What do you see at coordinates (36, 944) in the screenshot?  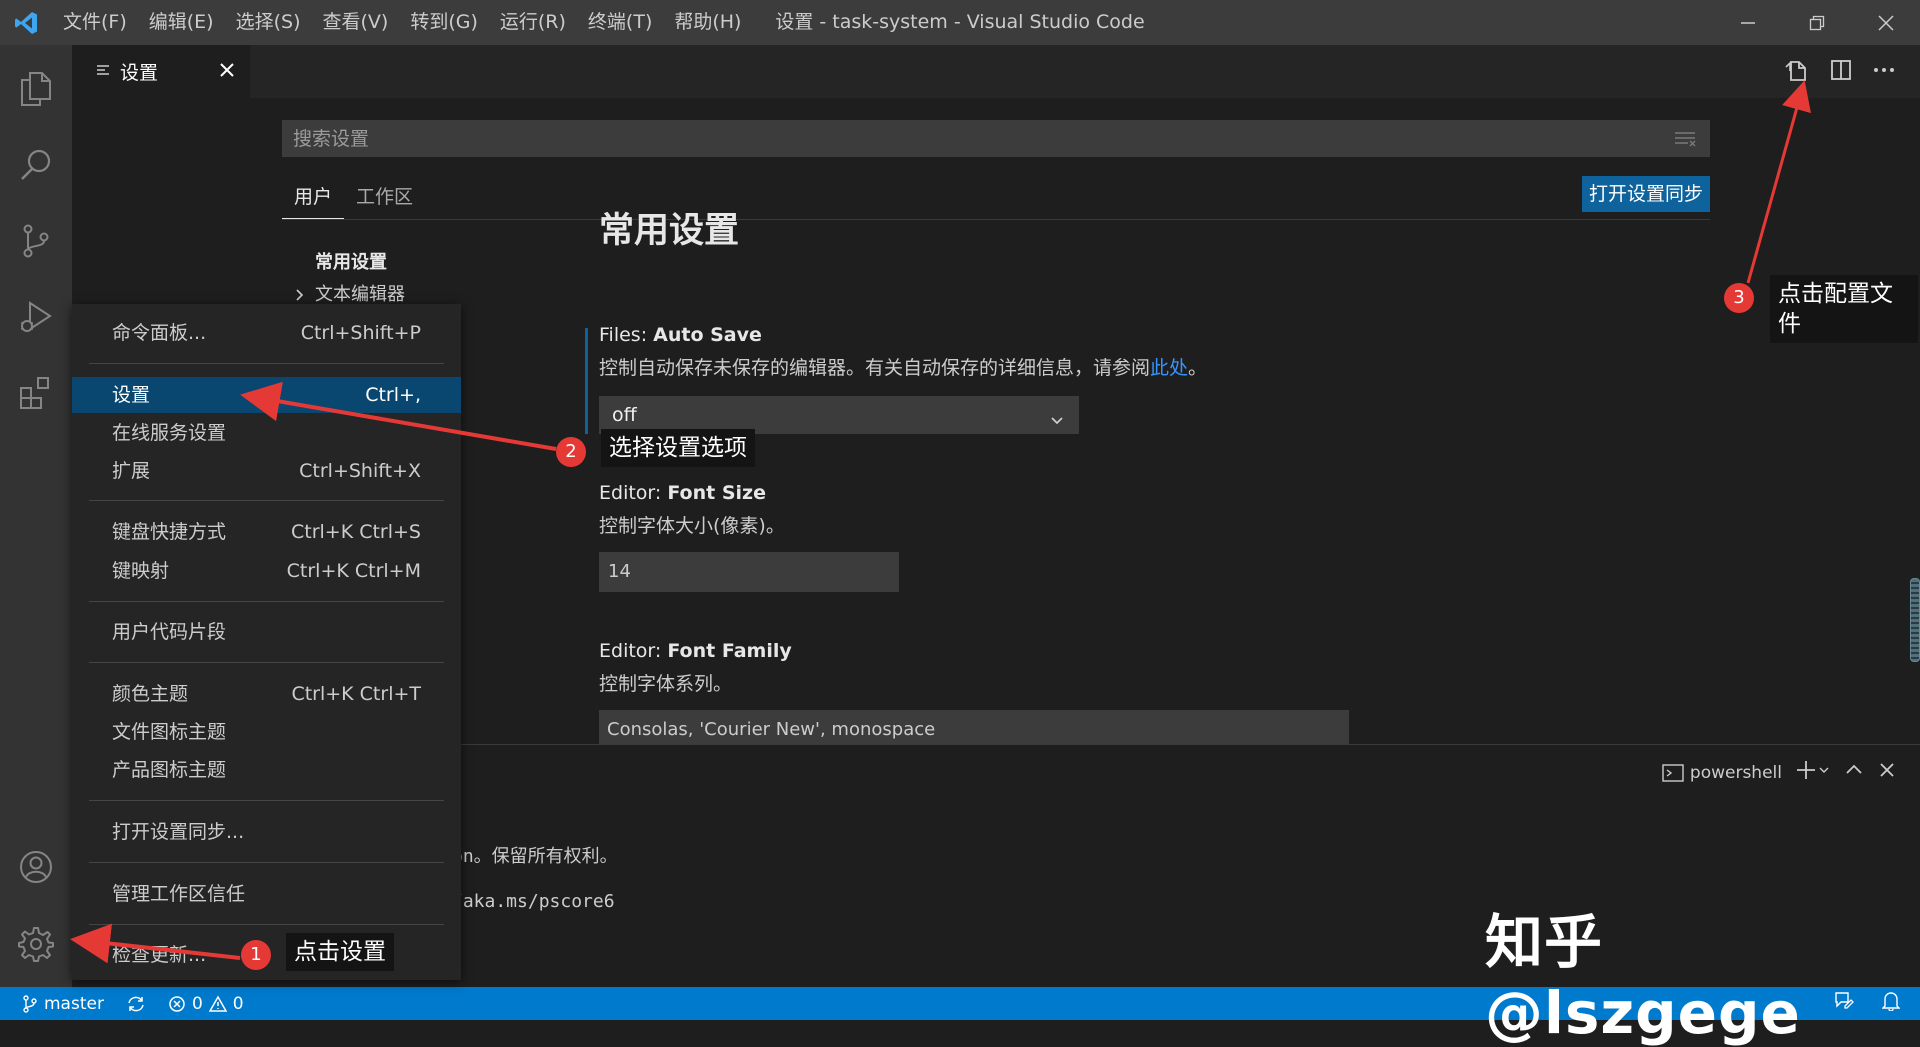 I see `manage-button` at bounding box center [36, 944].